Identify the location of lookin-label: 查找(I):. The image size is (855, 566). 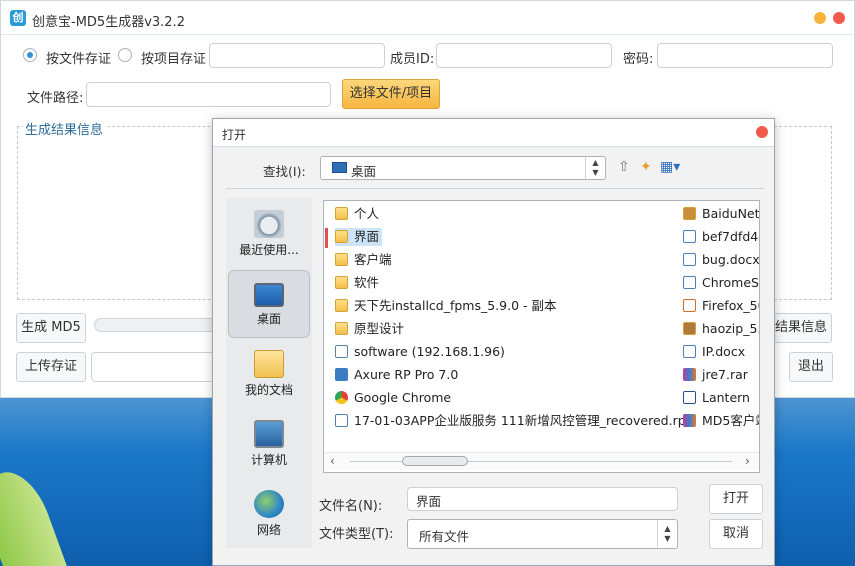
(284, 171).